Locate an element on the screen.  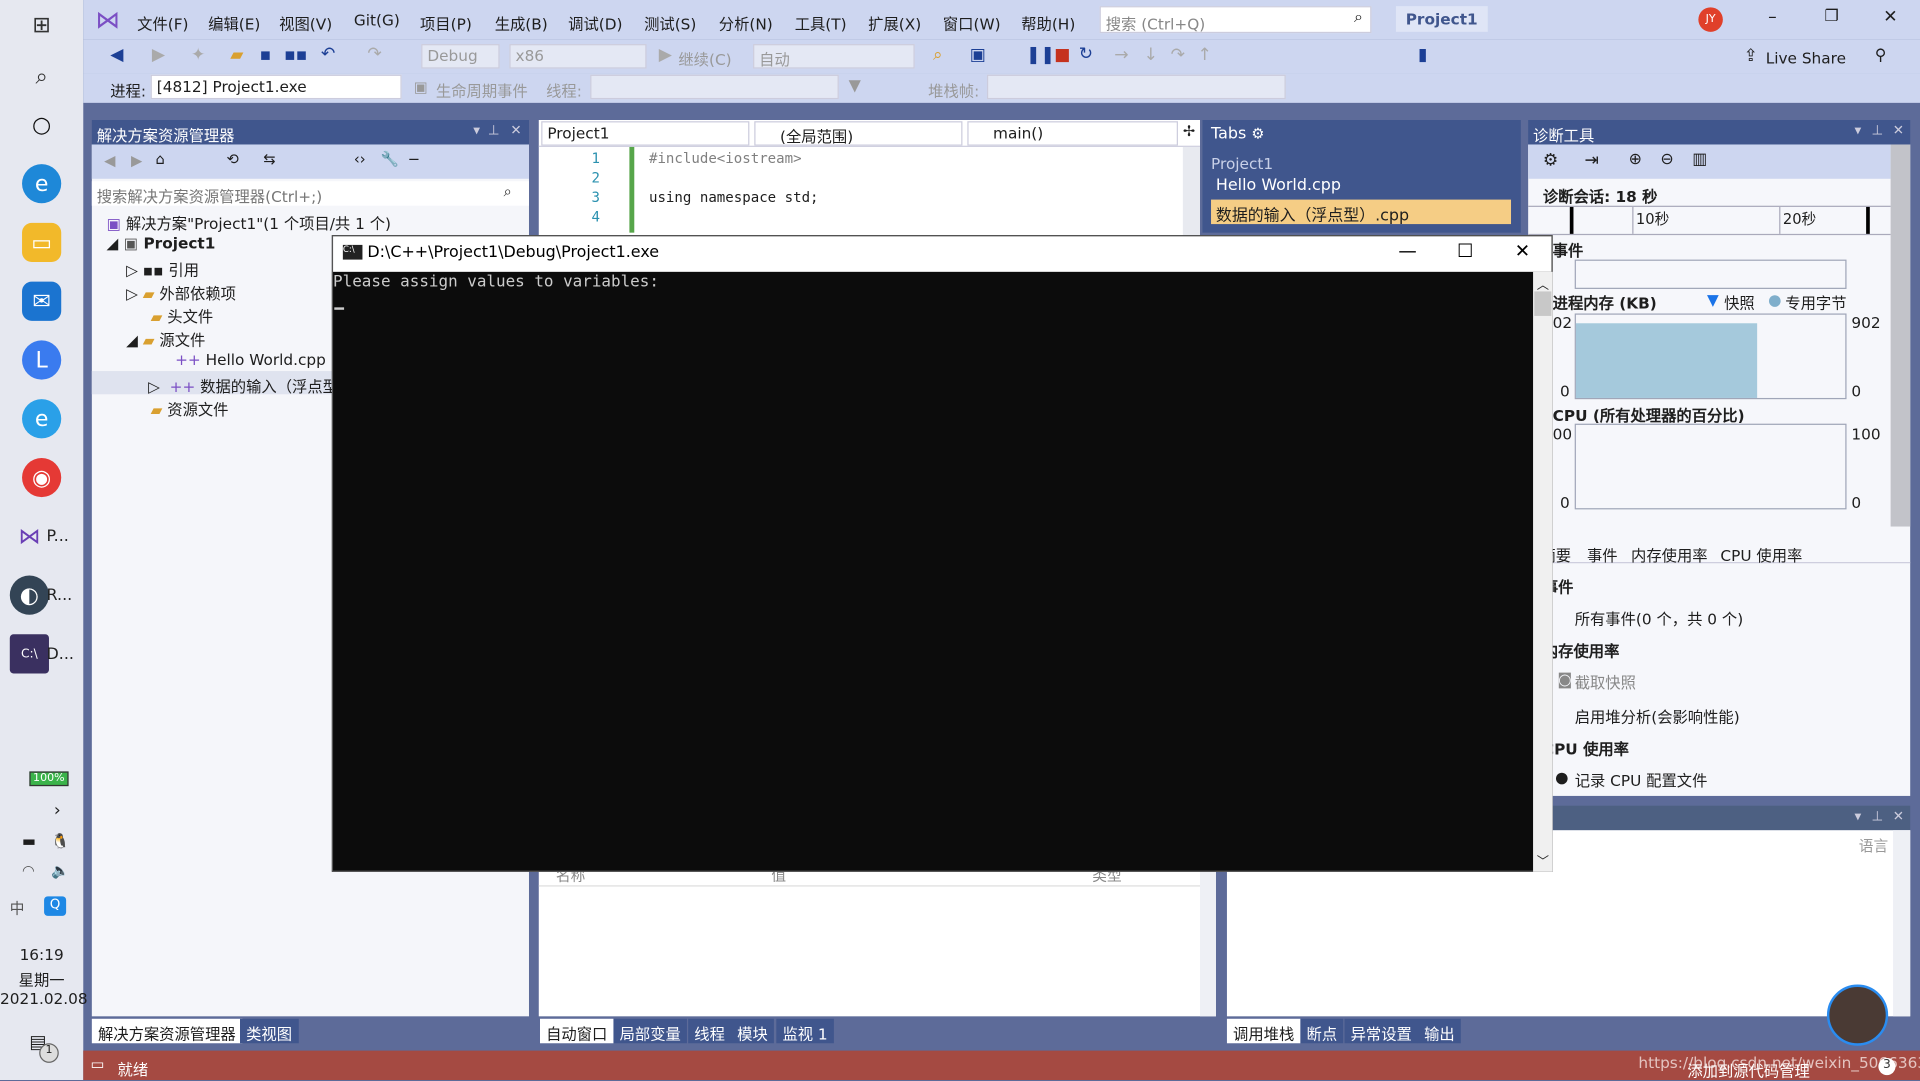
l-app-icon: L is located at coordinates (42, 360).